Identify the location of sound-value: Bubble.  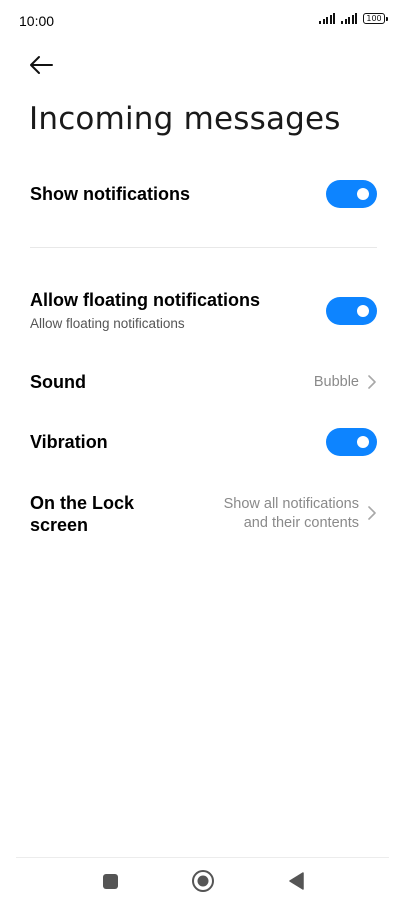
(336, 382).